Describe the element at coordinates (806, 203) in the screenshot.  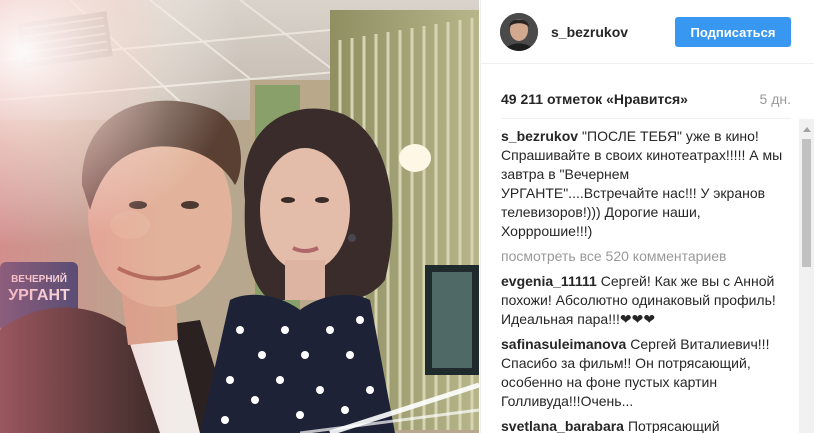
I see `scrollbar-thumb` at that location.